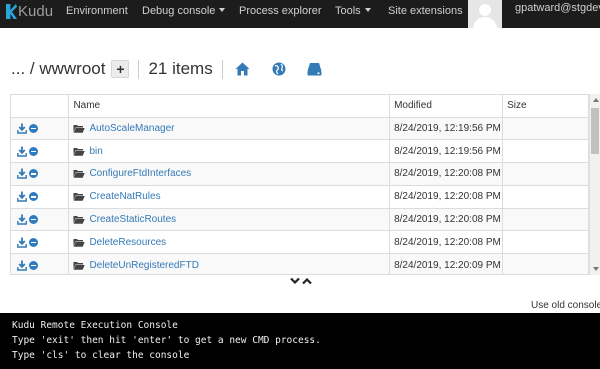 This screenshot has width=600, height=369. Describe the element at coordinates (545, 106) in the screenshot. I see `column-header-size: Size` at that location.